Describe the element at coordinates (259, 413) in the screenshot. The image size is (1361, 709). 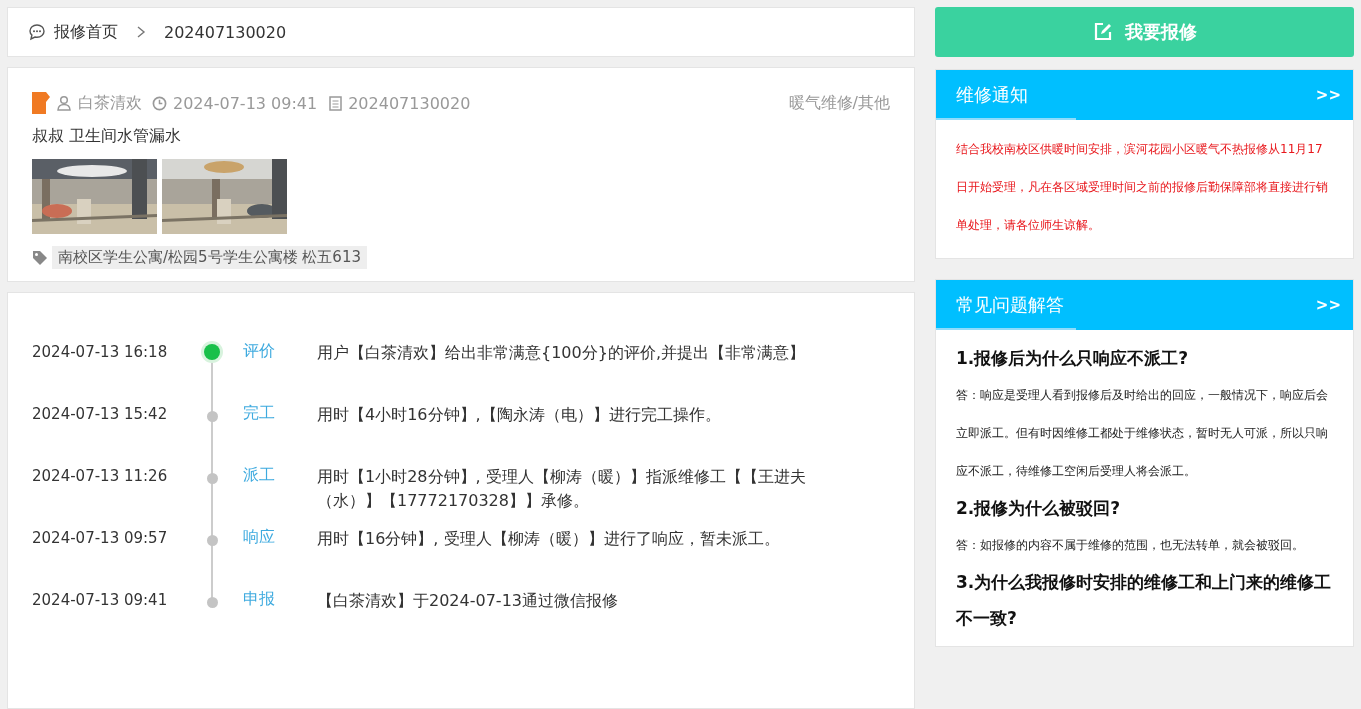
I see `event-status: 完工` at that location.